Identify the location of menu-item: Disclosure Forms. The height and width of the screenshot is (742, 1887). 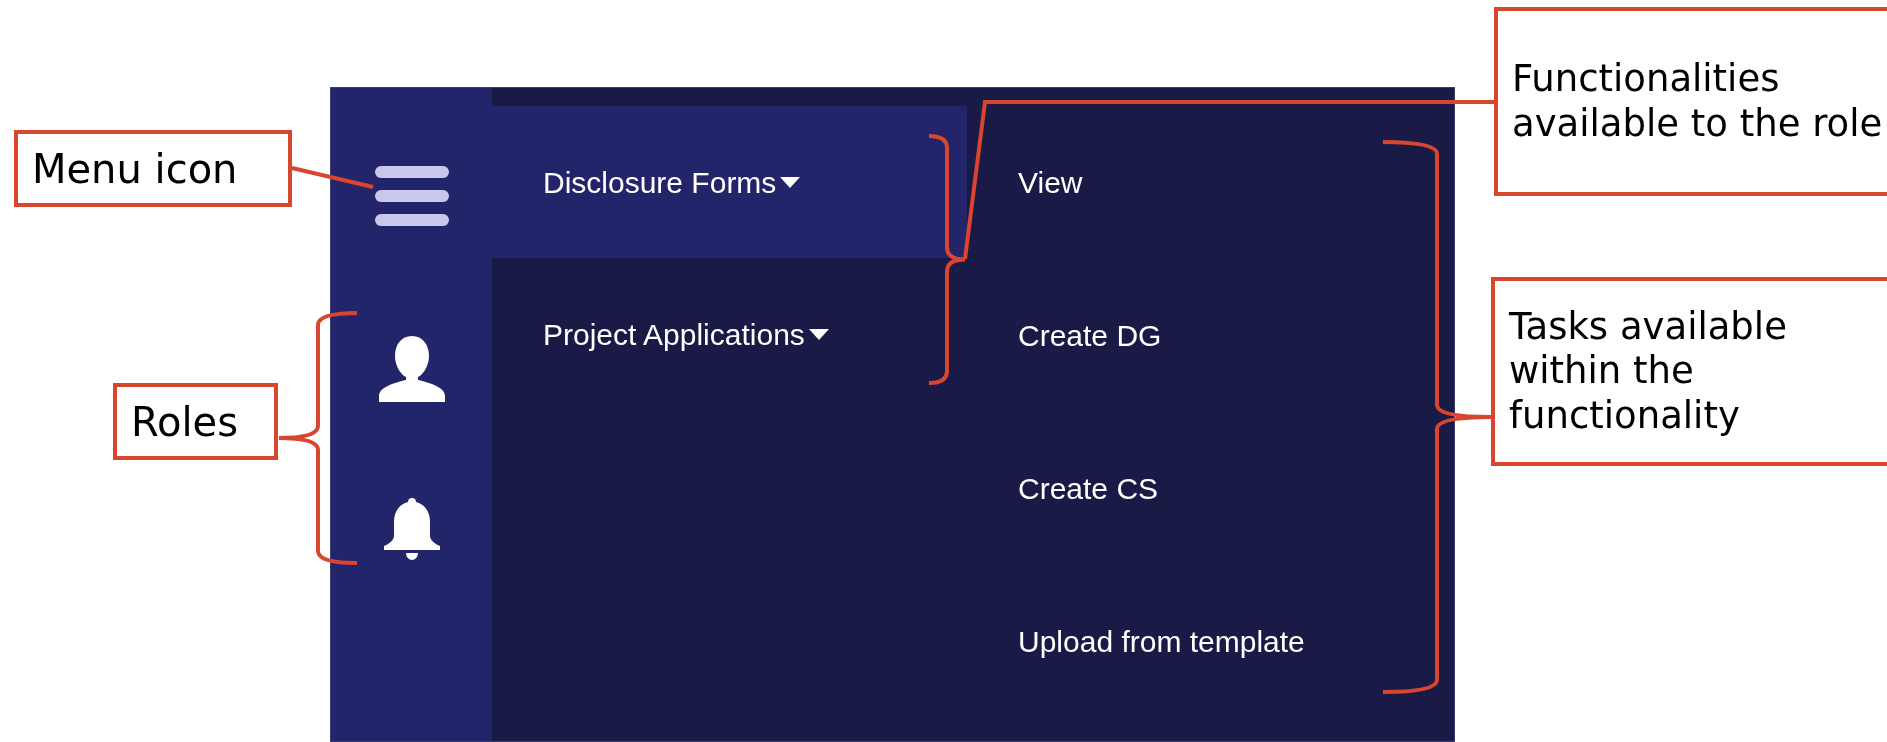
(729, 182).